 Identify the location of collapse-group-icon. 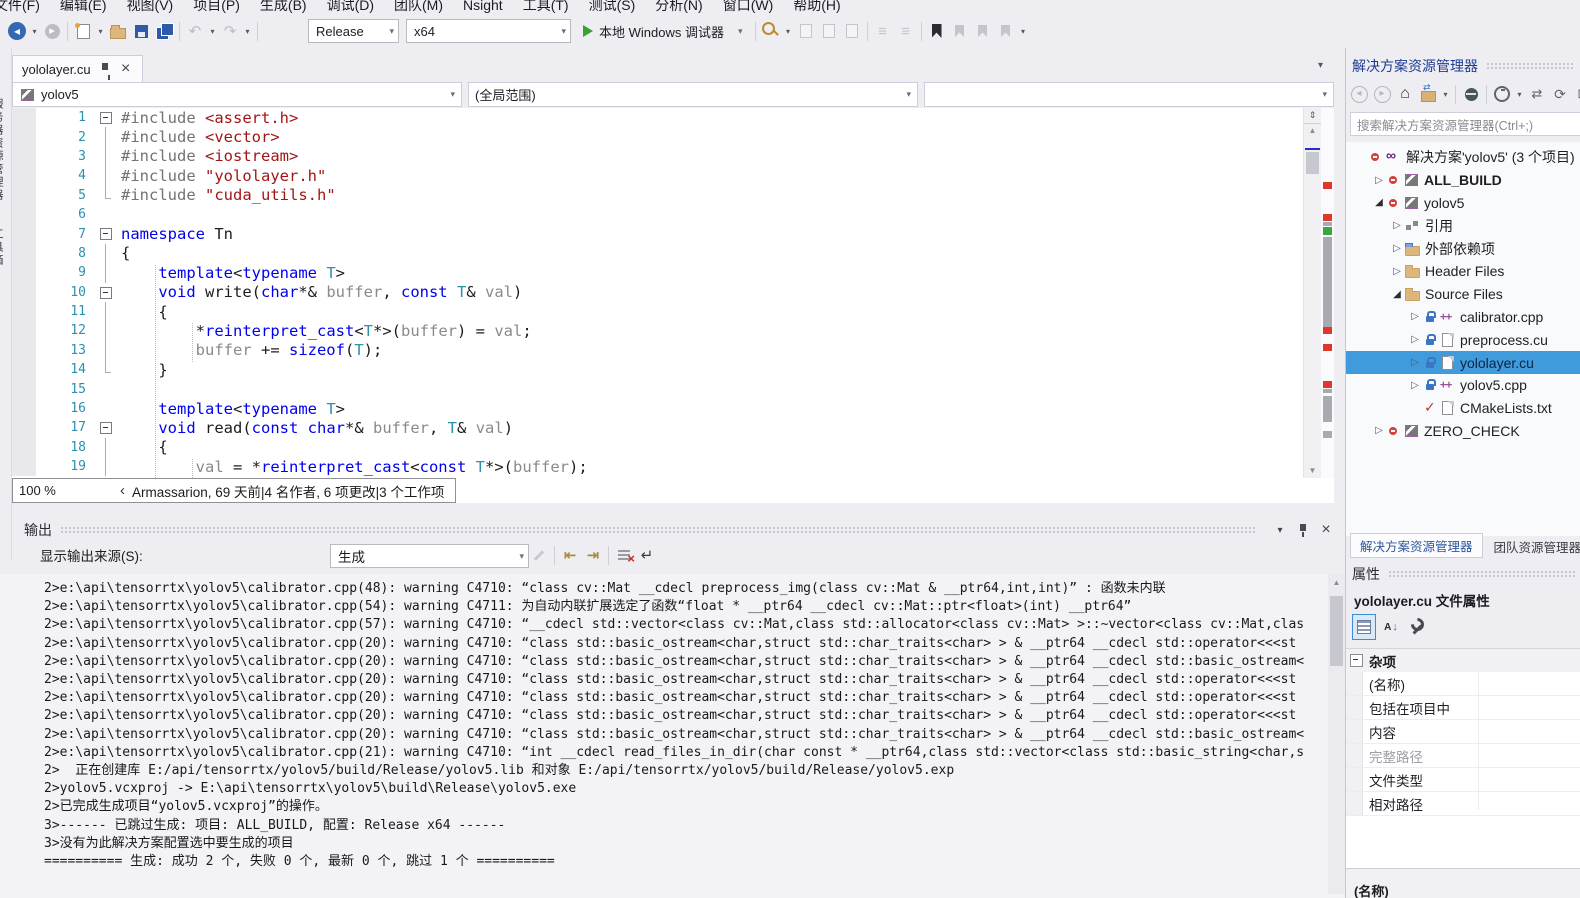
(1356, 660).